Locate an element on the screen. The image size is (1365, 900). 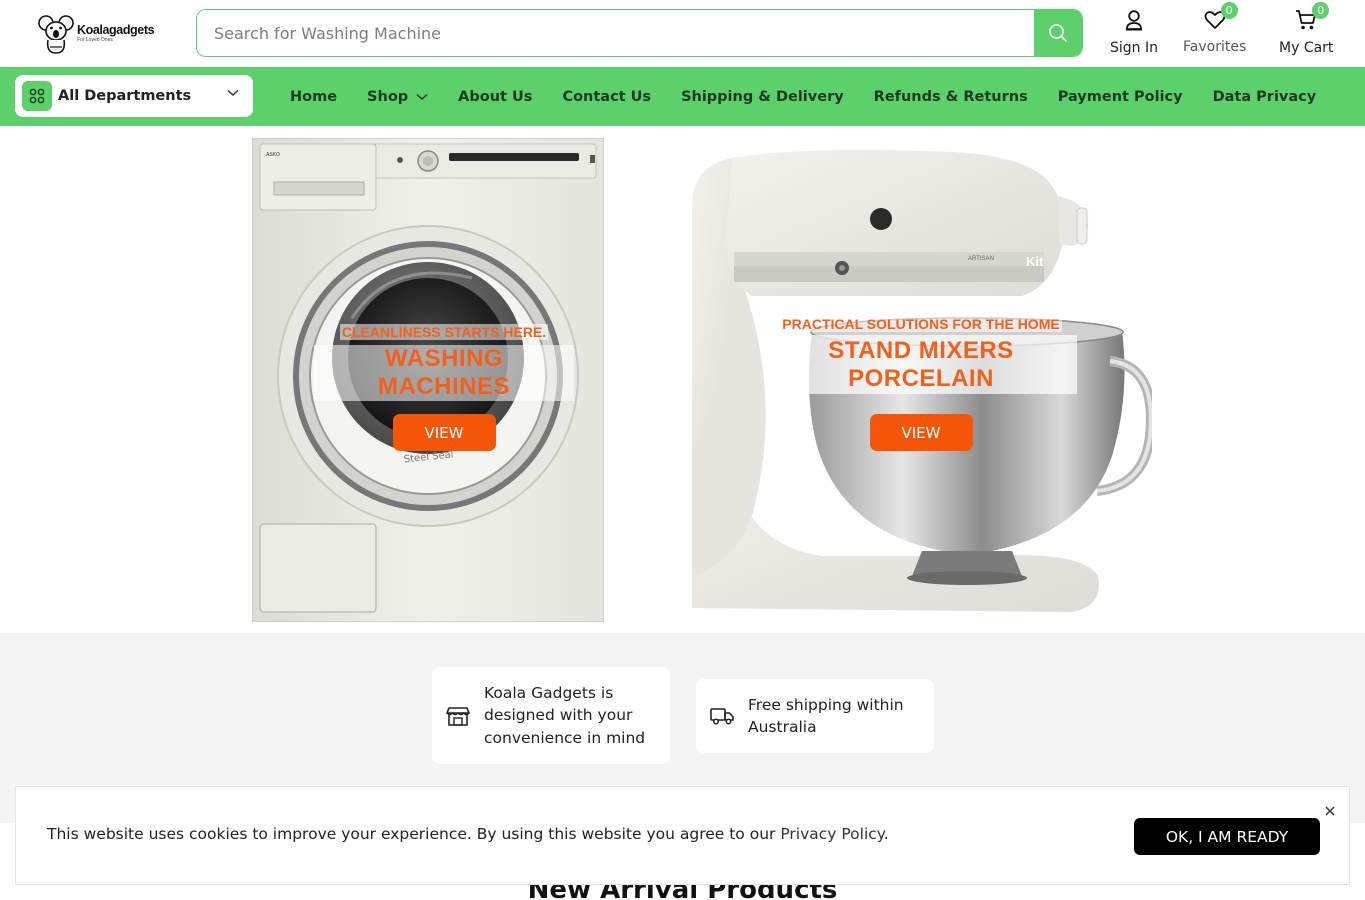
search-icon is located at coordinates (1058, 33).